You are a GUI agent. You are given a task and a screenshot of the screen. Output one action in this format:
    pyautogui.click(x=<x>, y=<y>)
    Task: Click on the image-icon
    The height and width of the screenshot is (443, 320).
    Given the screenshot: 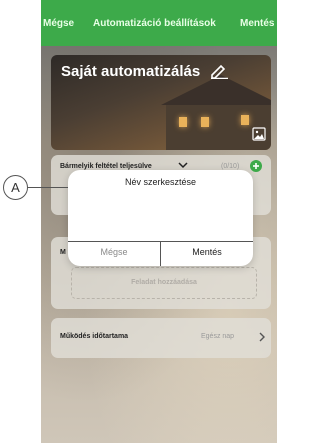 What is the action you would take?
    pyautogui.click(x=259, y=134)
    